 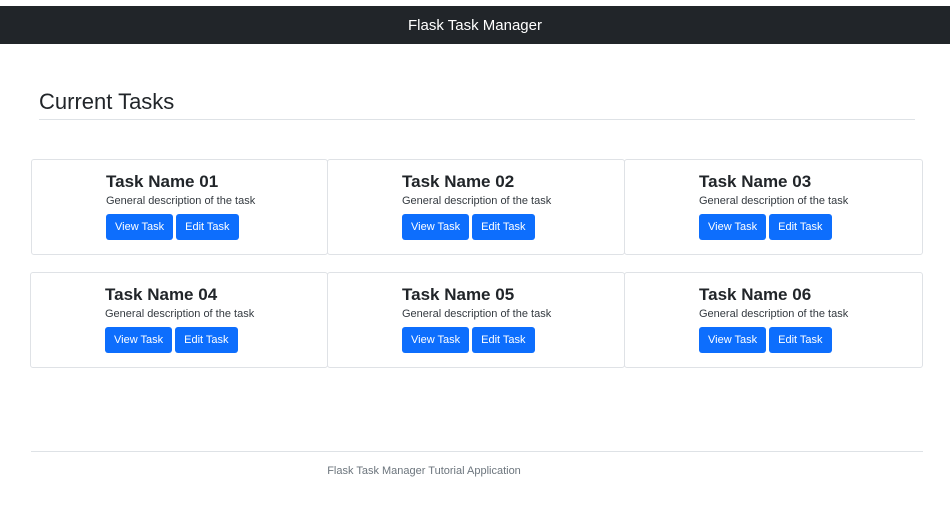 What do you see at coordinates (161, 294) in the screenshot?
I see `task-title: Task Name 04` at bounding box center [161, 294].